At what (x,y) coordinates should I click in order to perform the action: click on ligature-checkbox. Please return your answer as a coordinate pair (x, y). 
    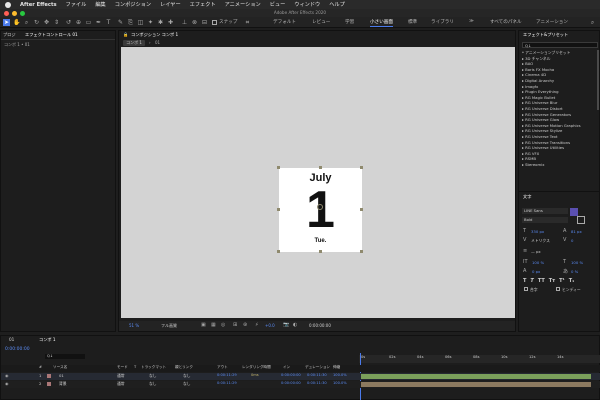
    Looking at the image, I should click on (526, 289).